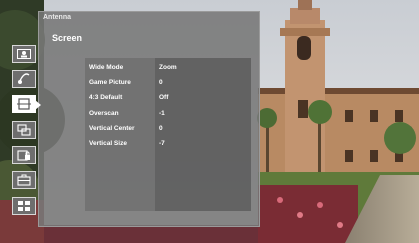 This screenshot has width=419, height=243. I want to click on section-title: Screen, so click(67, 38).